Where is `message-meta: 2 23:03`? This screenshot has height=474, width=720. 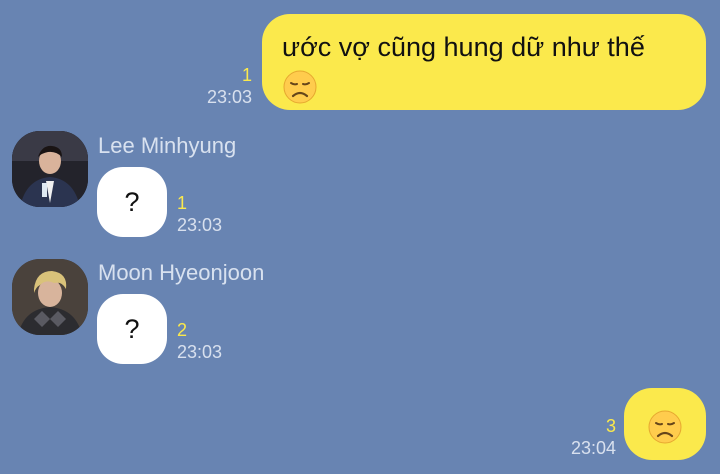
message-meta: 2 23:03 is located at coordinates (199, 341).